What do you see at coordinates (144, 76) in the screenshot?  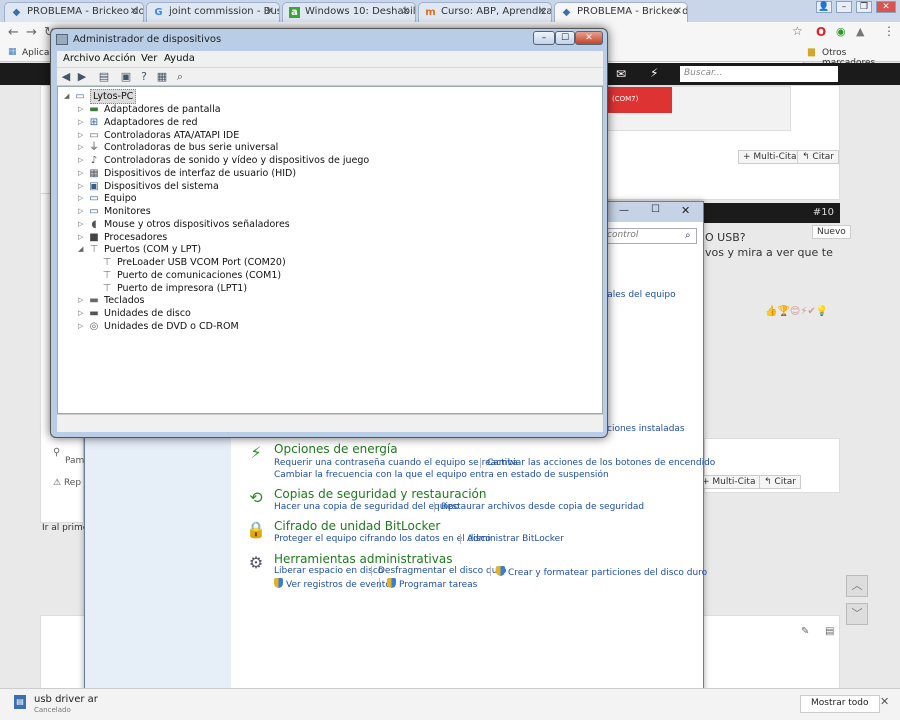 I see `help-icon: ?` at bounding box center [144, 76].